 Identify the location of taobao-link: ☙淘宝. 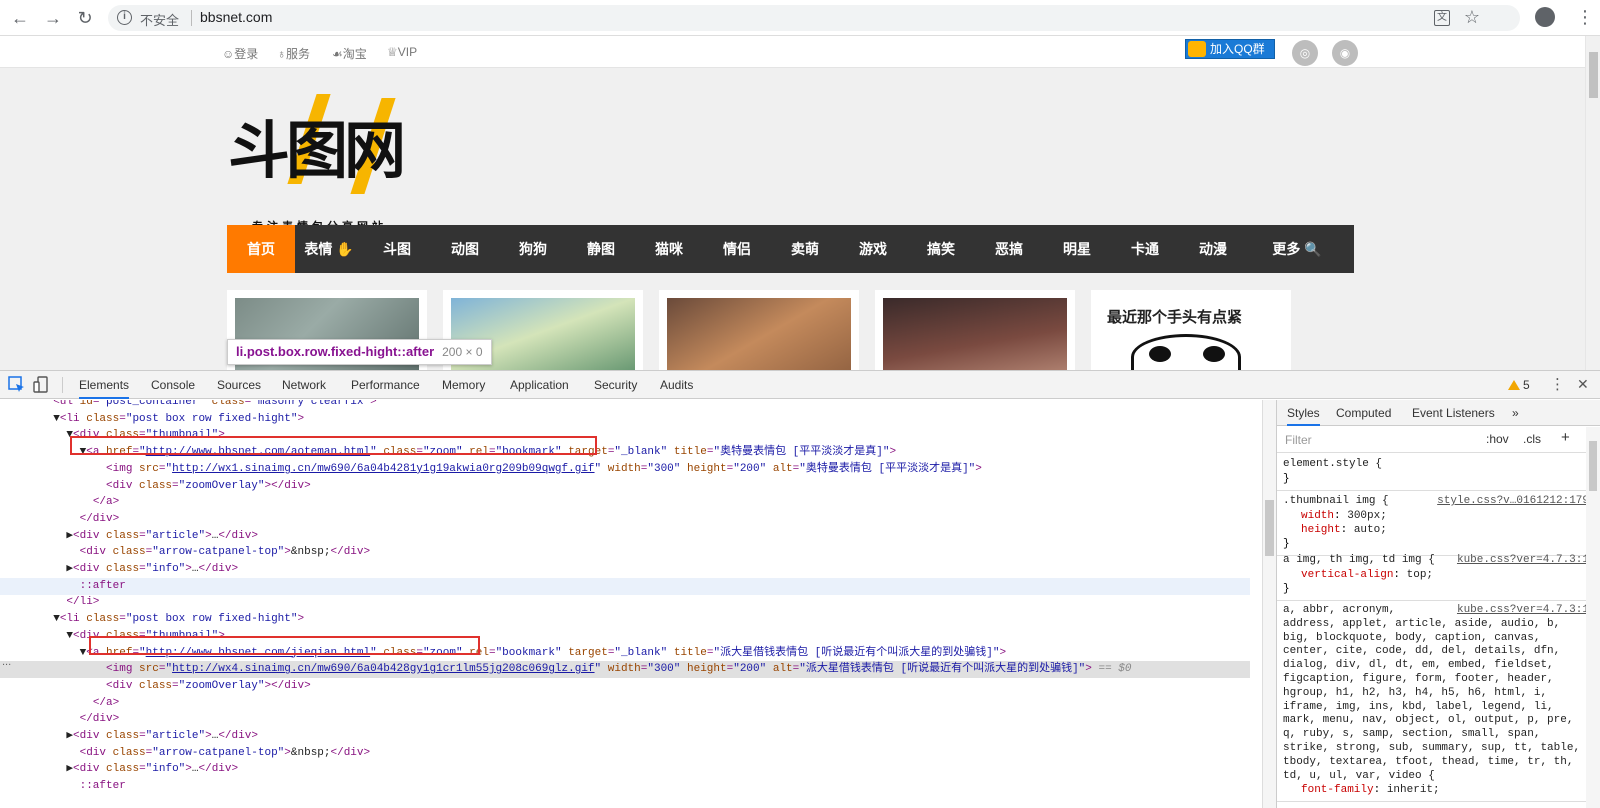
(349, 53).